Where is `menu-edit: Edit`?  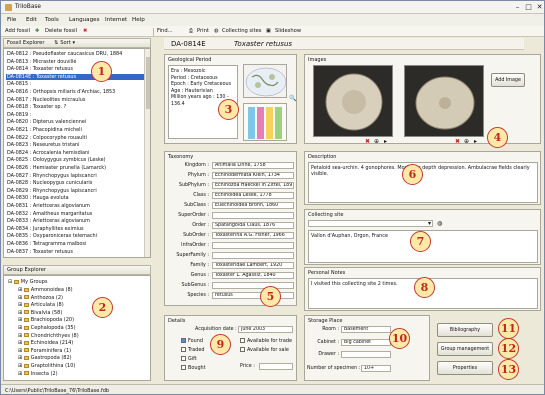 menu-edit: Edit is located at coordinates (31, 20).